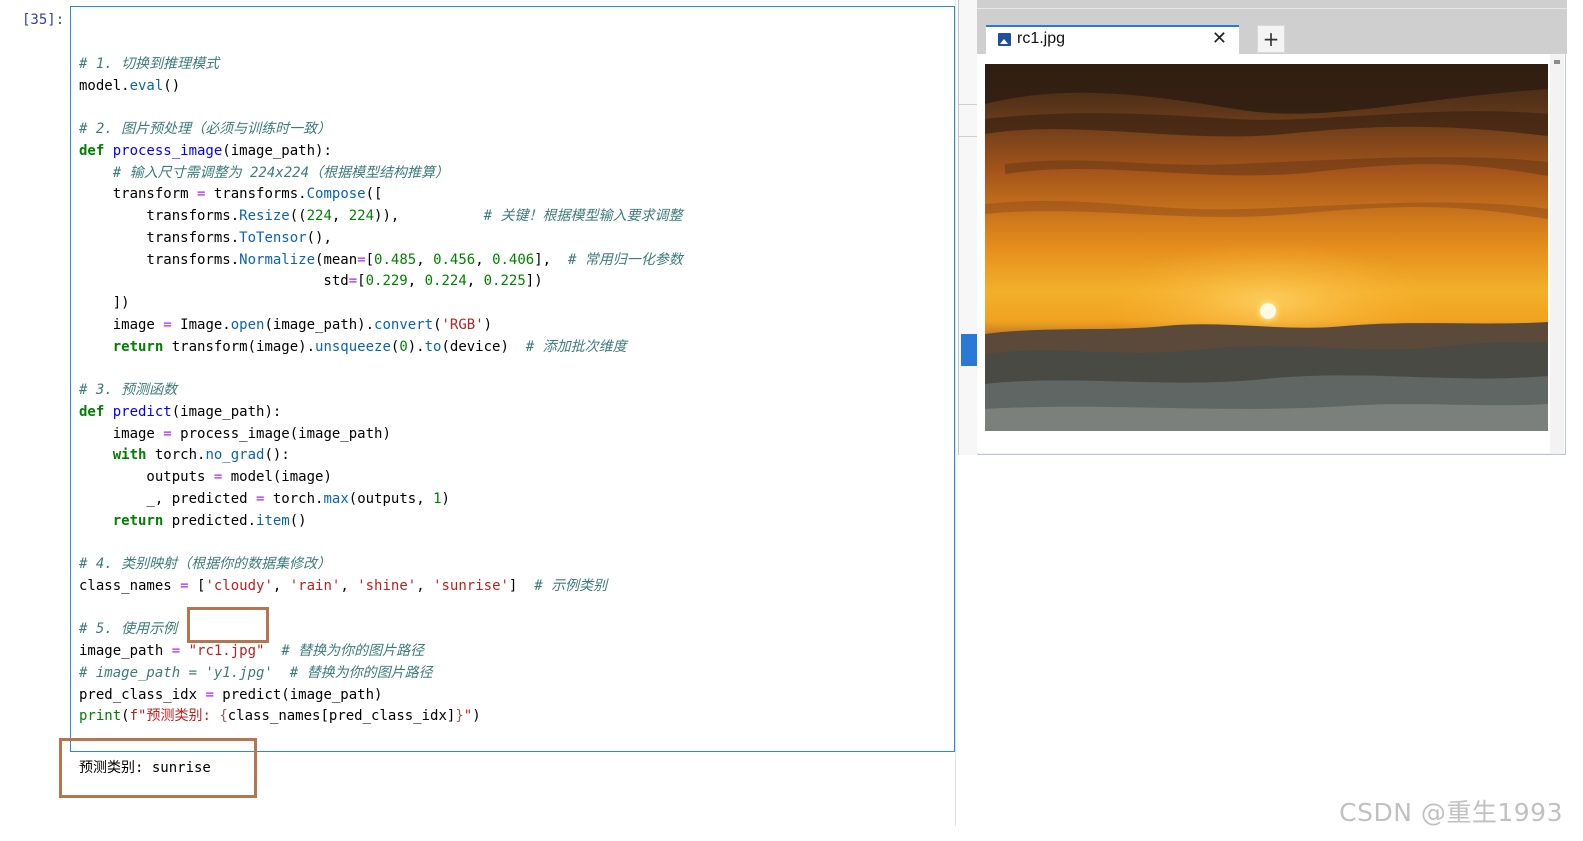 Image resolution: width=1583 pixels, height=841 pixels. What do you see at coordinates (1041, 38) in the screenshot?
I see `tab-title: rc1.jpg` at bounding box center [1041, 38].